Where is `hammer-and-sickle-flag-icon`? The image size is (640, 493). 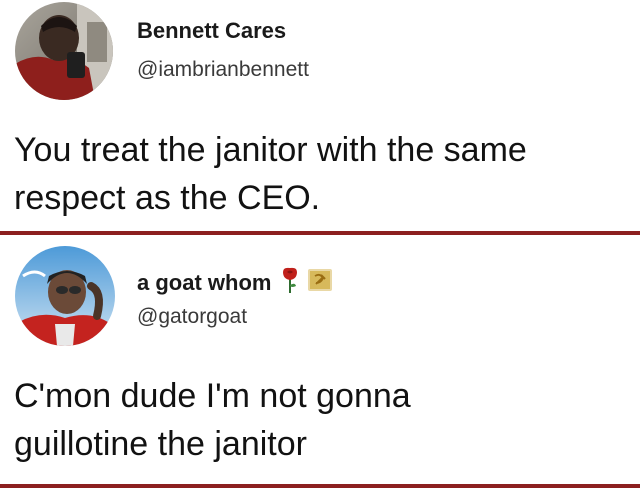
hammer-and-sickle-flag-icon is located at coordinates (320, 280).